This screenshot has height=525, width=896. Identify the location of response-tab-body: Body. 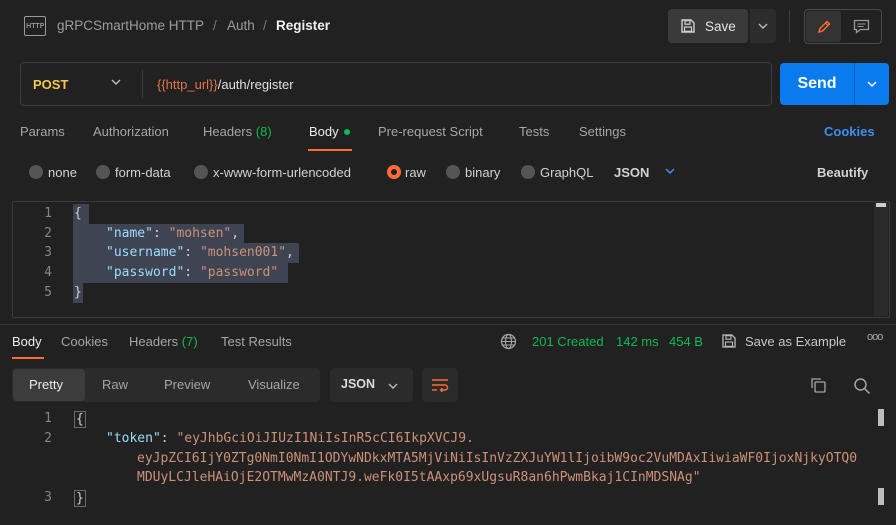
(27, 341).